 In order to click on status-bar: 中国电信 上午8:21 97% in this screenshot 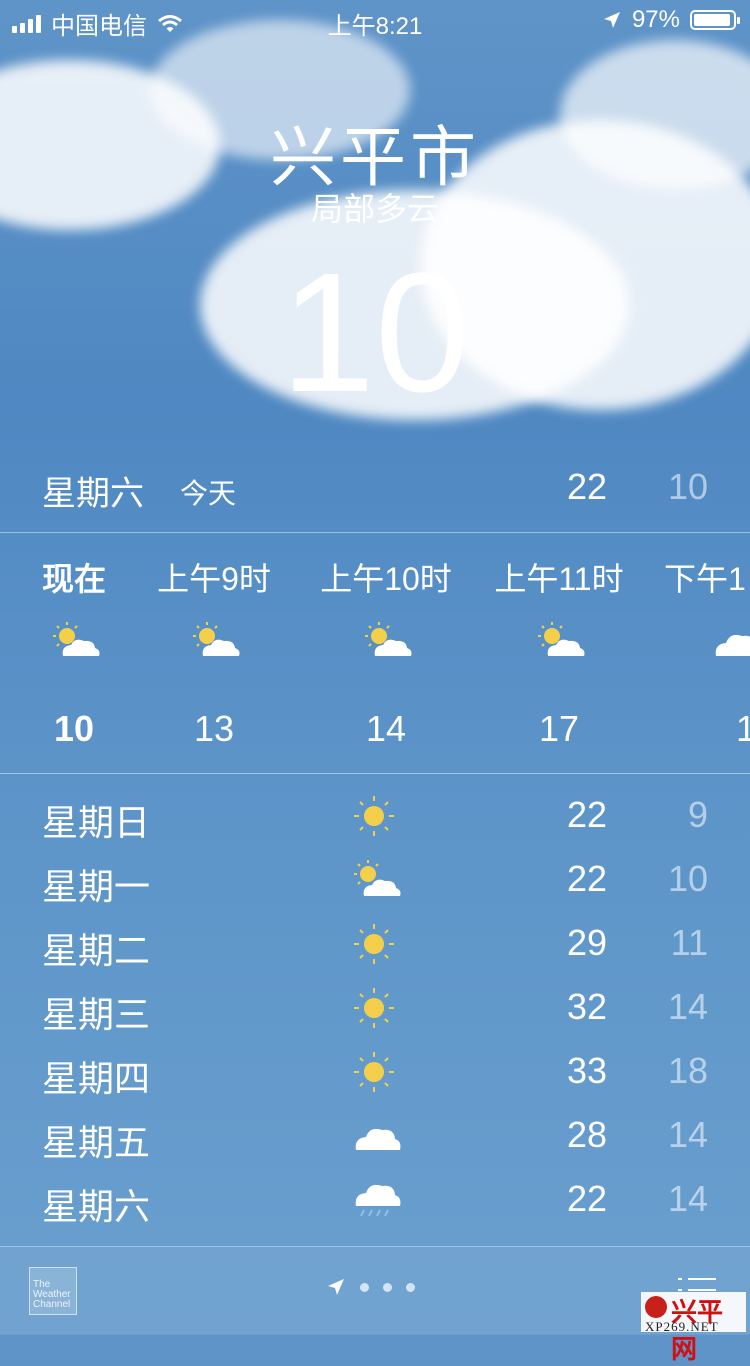, I will do `click(375, 20)`.